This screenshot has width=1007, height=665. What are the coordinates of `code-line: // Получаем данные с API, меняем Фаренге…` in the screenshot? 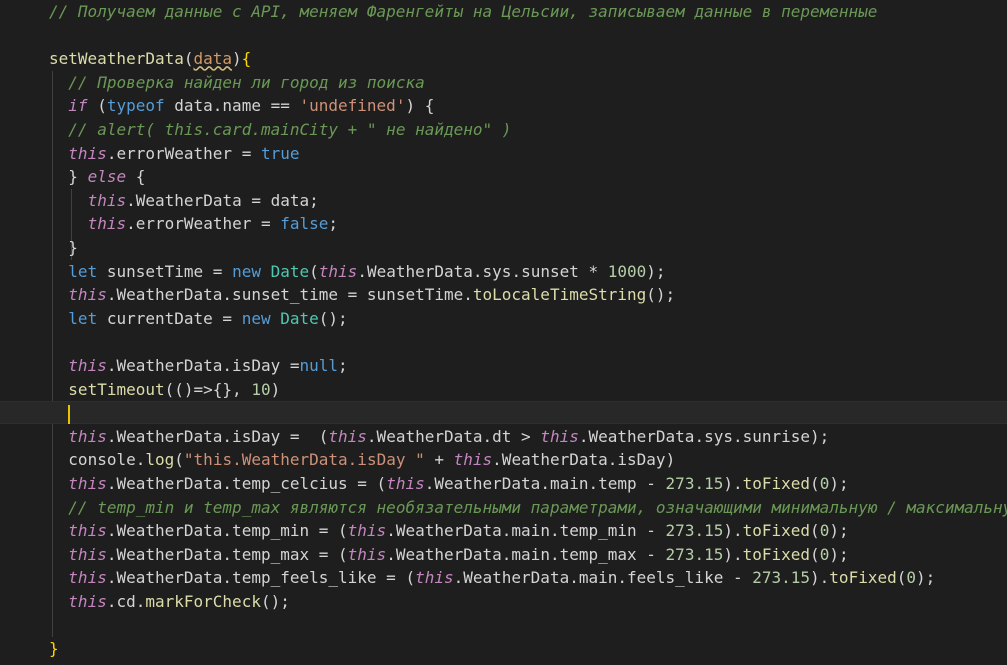 It's located at (503, 11).